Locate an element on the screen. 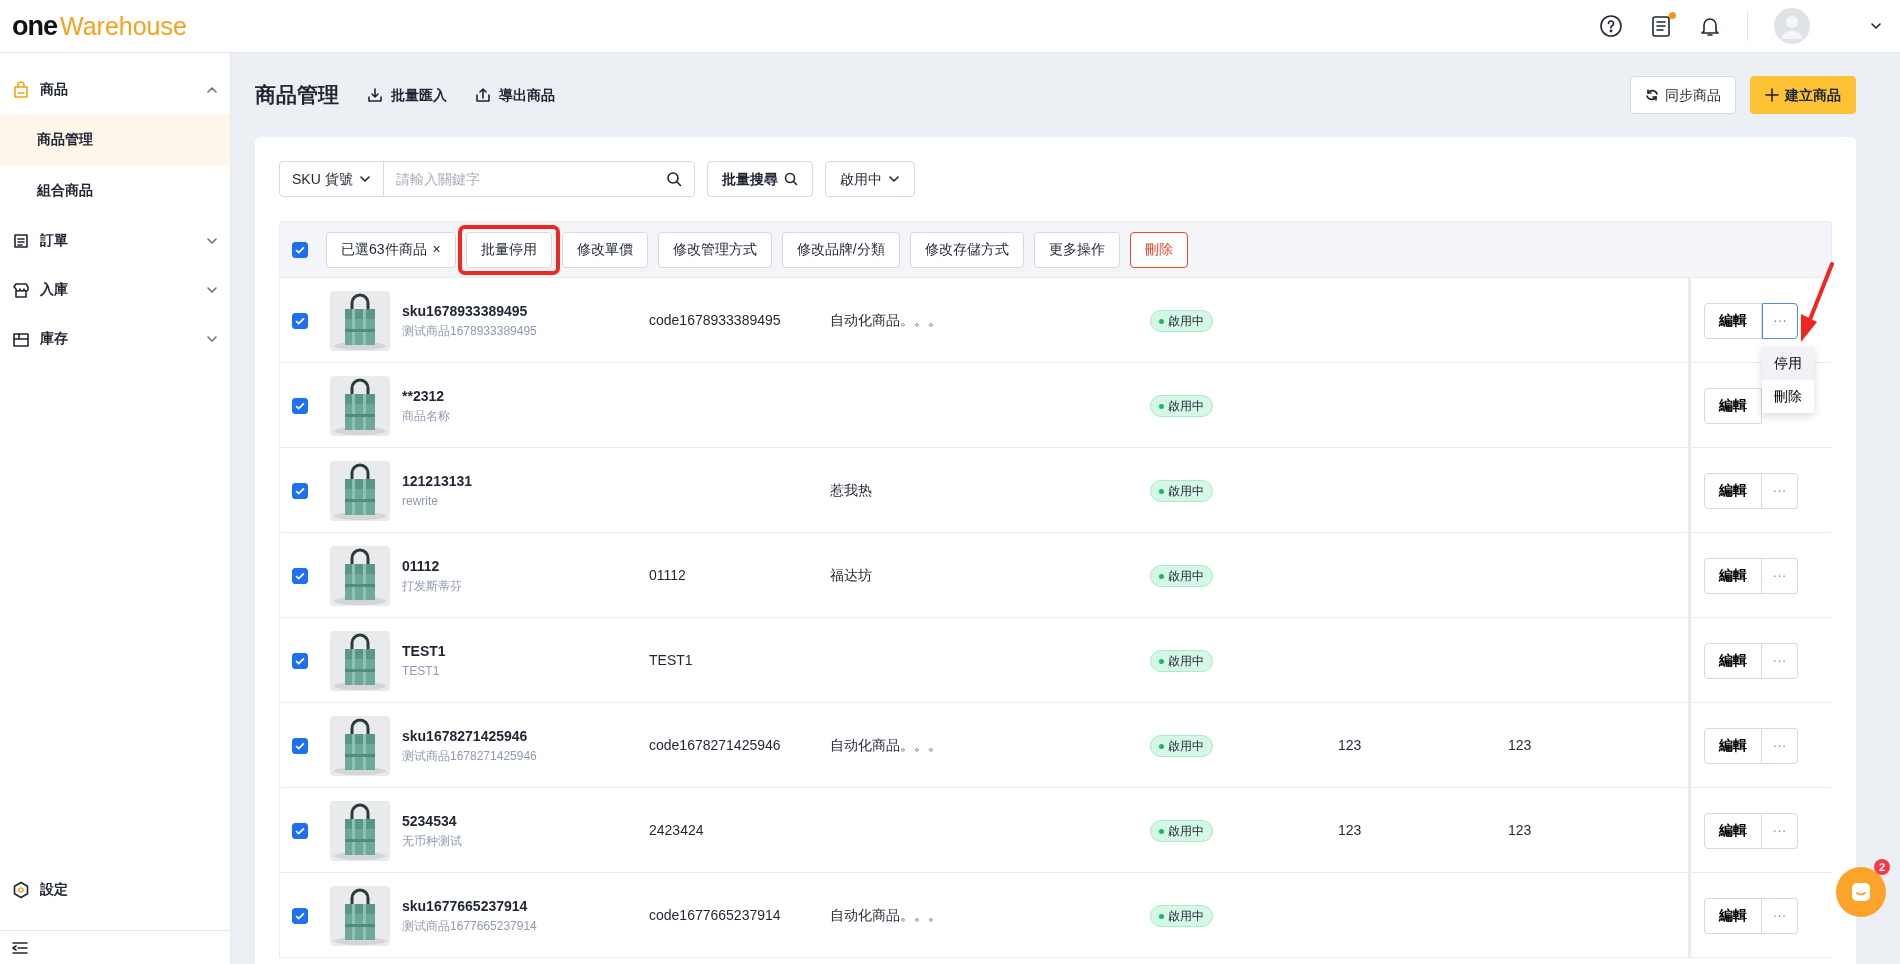  action-button: 修改單價 is located at coordinates (604, 249).